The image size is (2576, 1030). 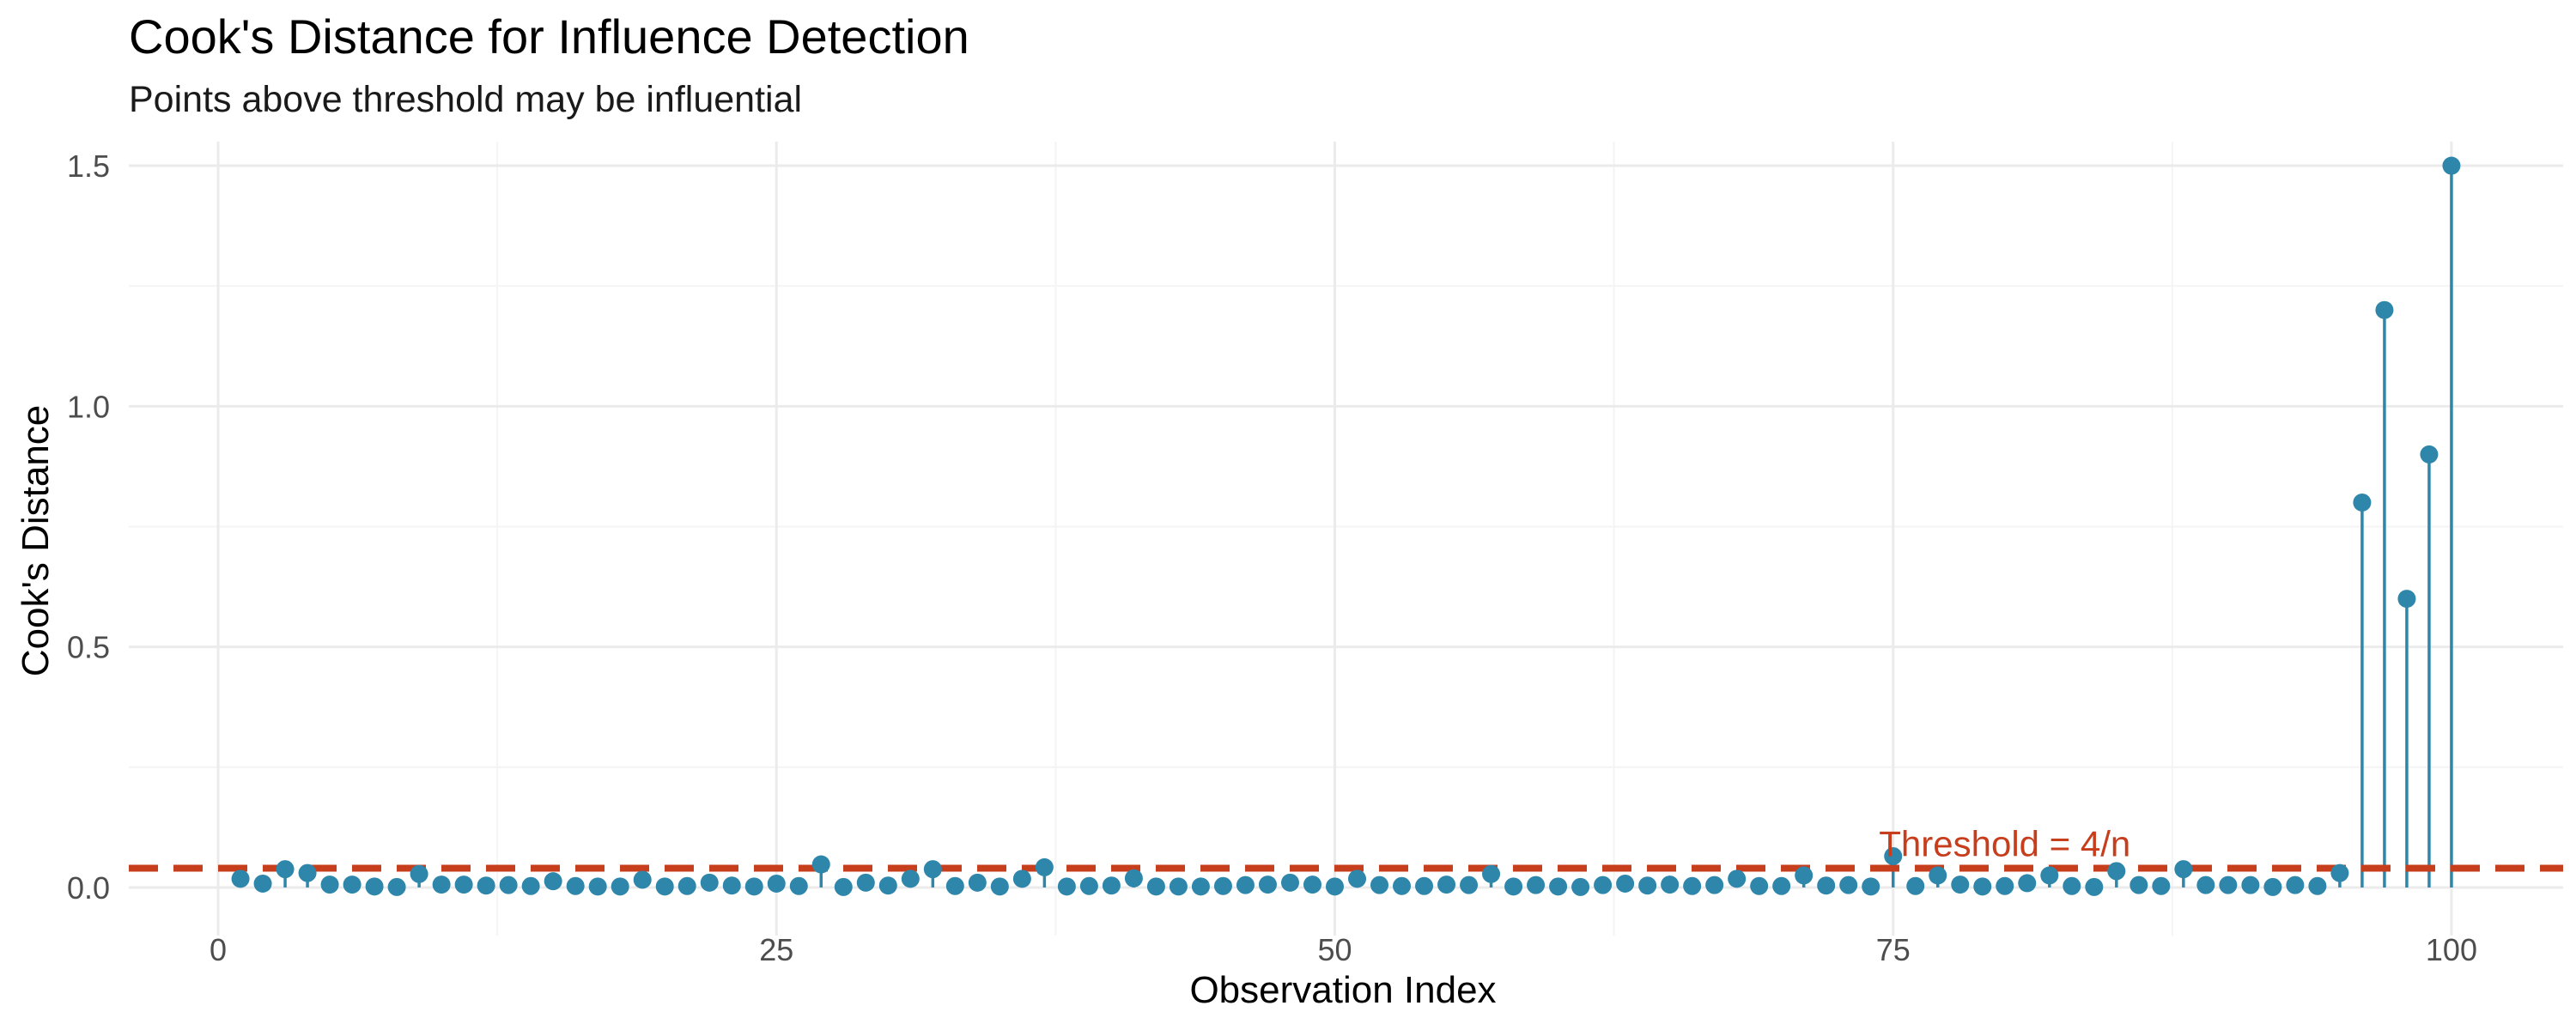 I want to click on x-tick-label: 25, so click(x=776, y=949).